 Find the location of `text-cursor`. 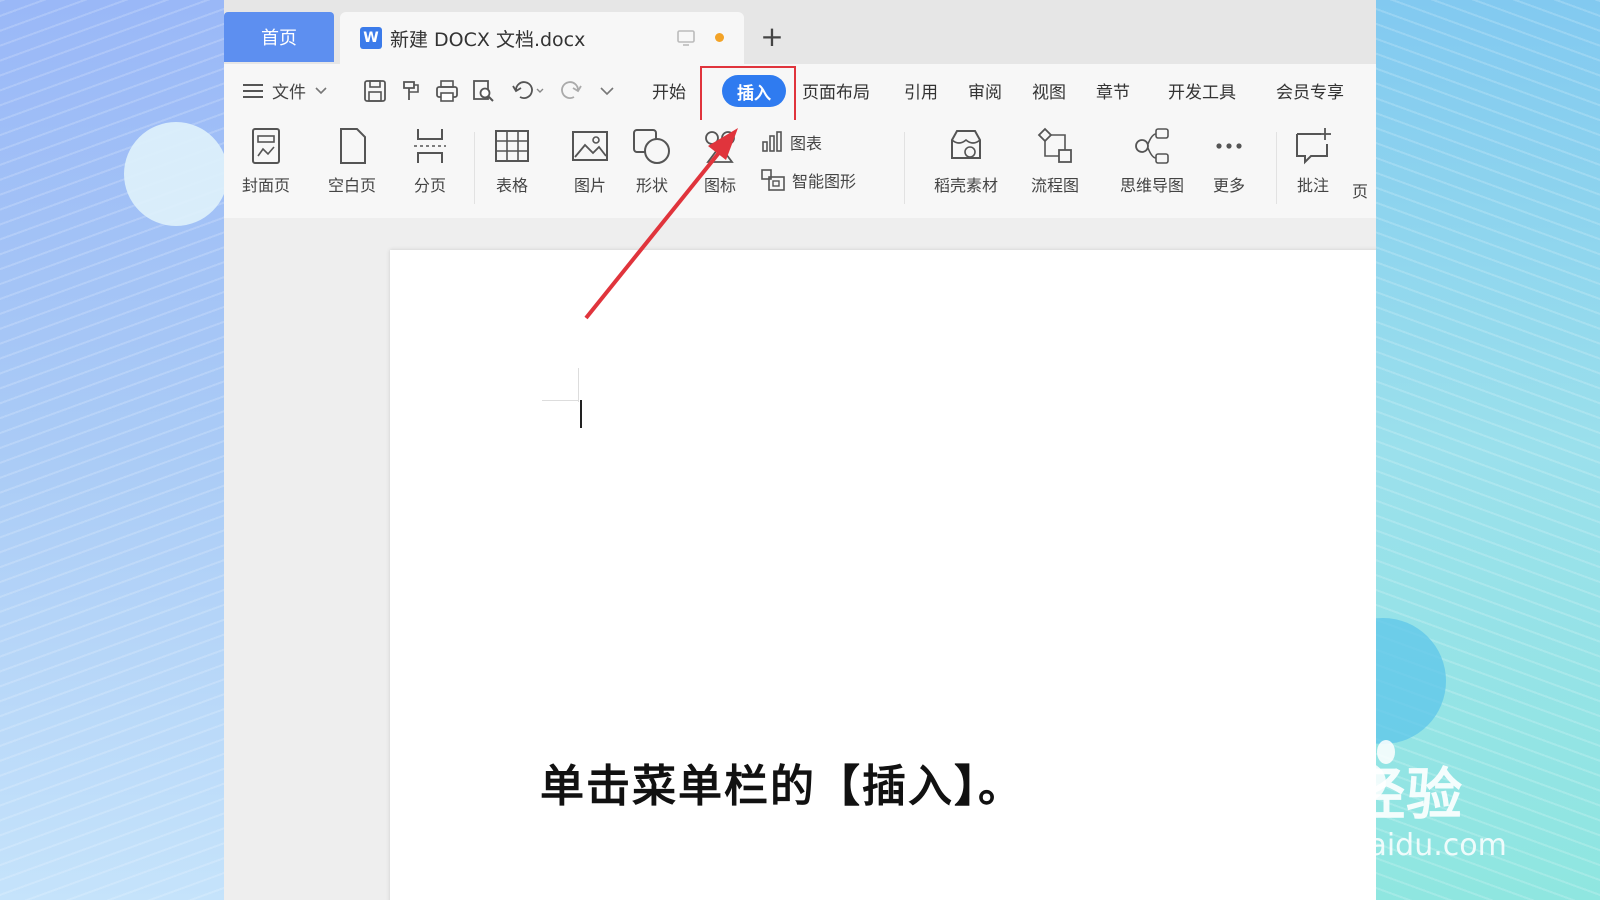

text-cursor is located at coordinates (581, 414).